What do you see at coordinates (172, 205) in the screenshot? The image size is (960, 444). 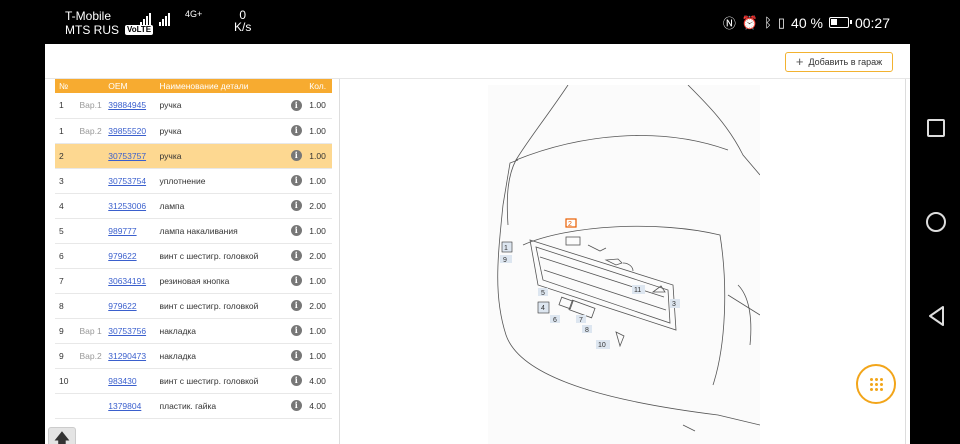 I see `row-part-name: лампа` at bounding box center [172, 205].